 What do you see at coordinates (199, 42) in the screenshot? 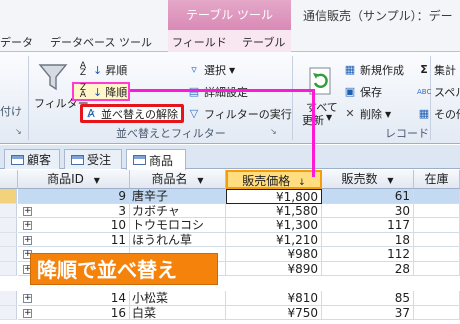
I see `tab-fields: フィールド` at bounding box center [199, 42].